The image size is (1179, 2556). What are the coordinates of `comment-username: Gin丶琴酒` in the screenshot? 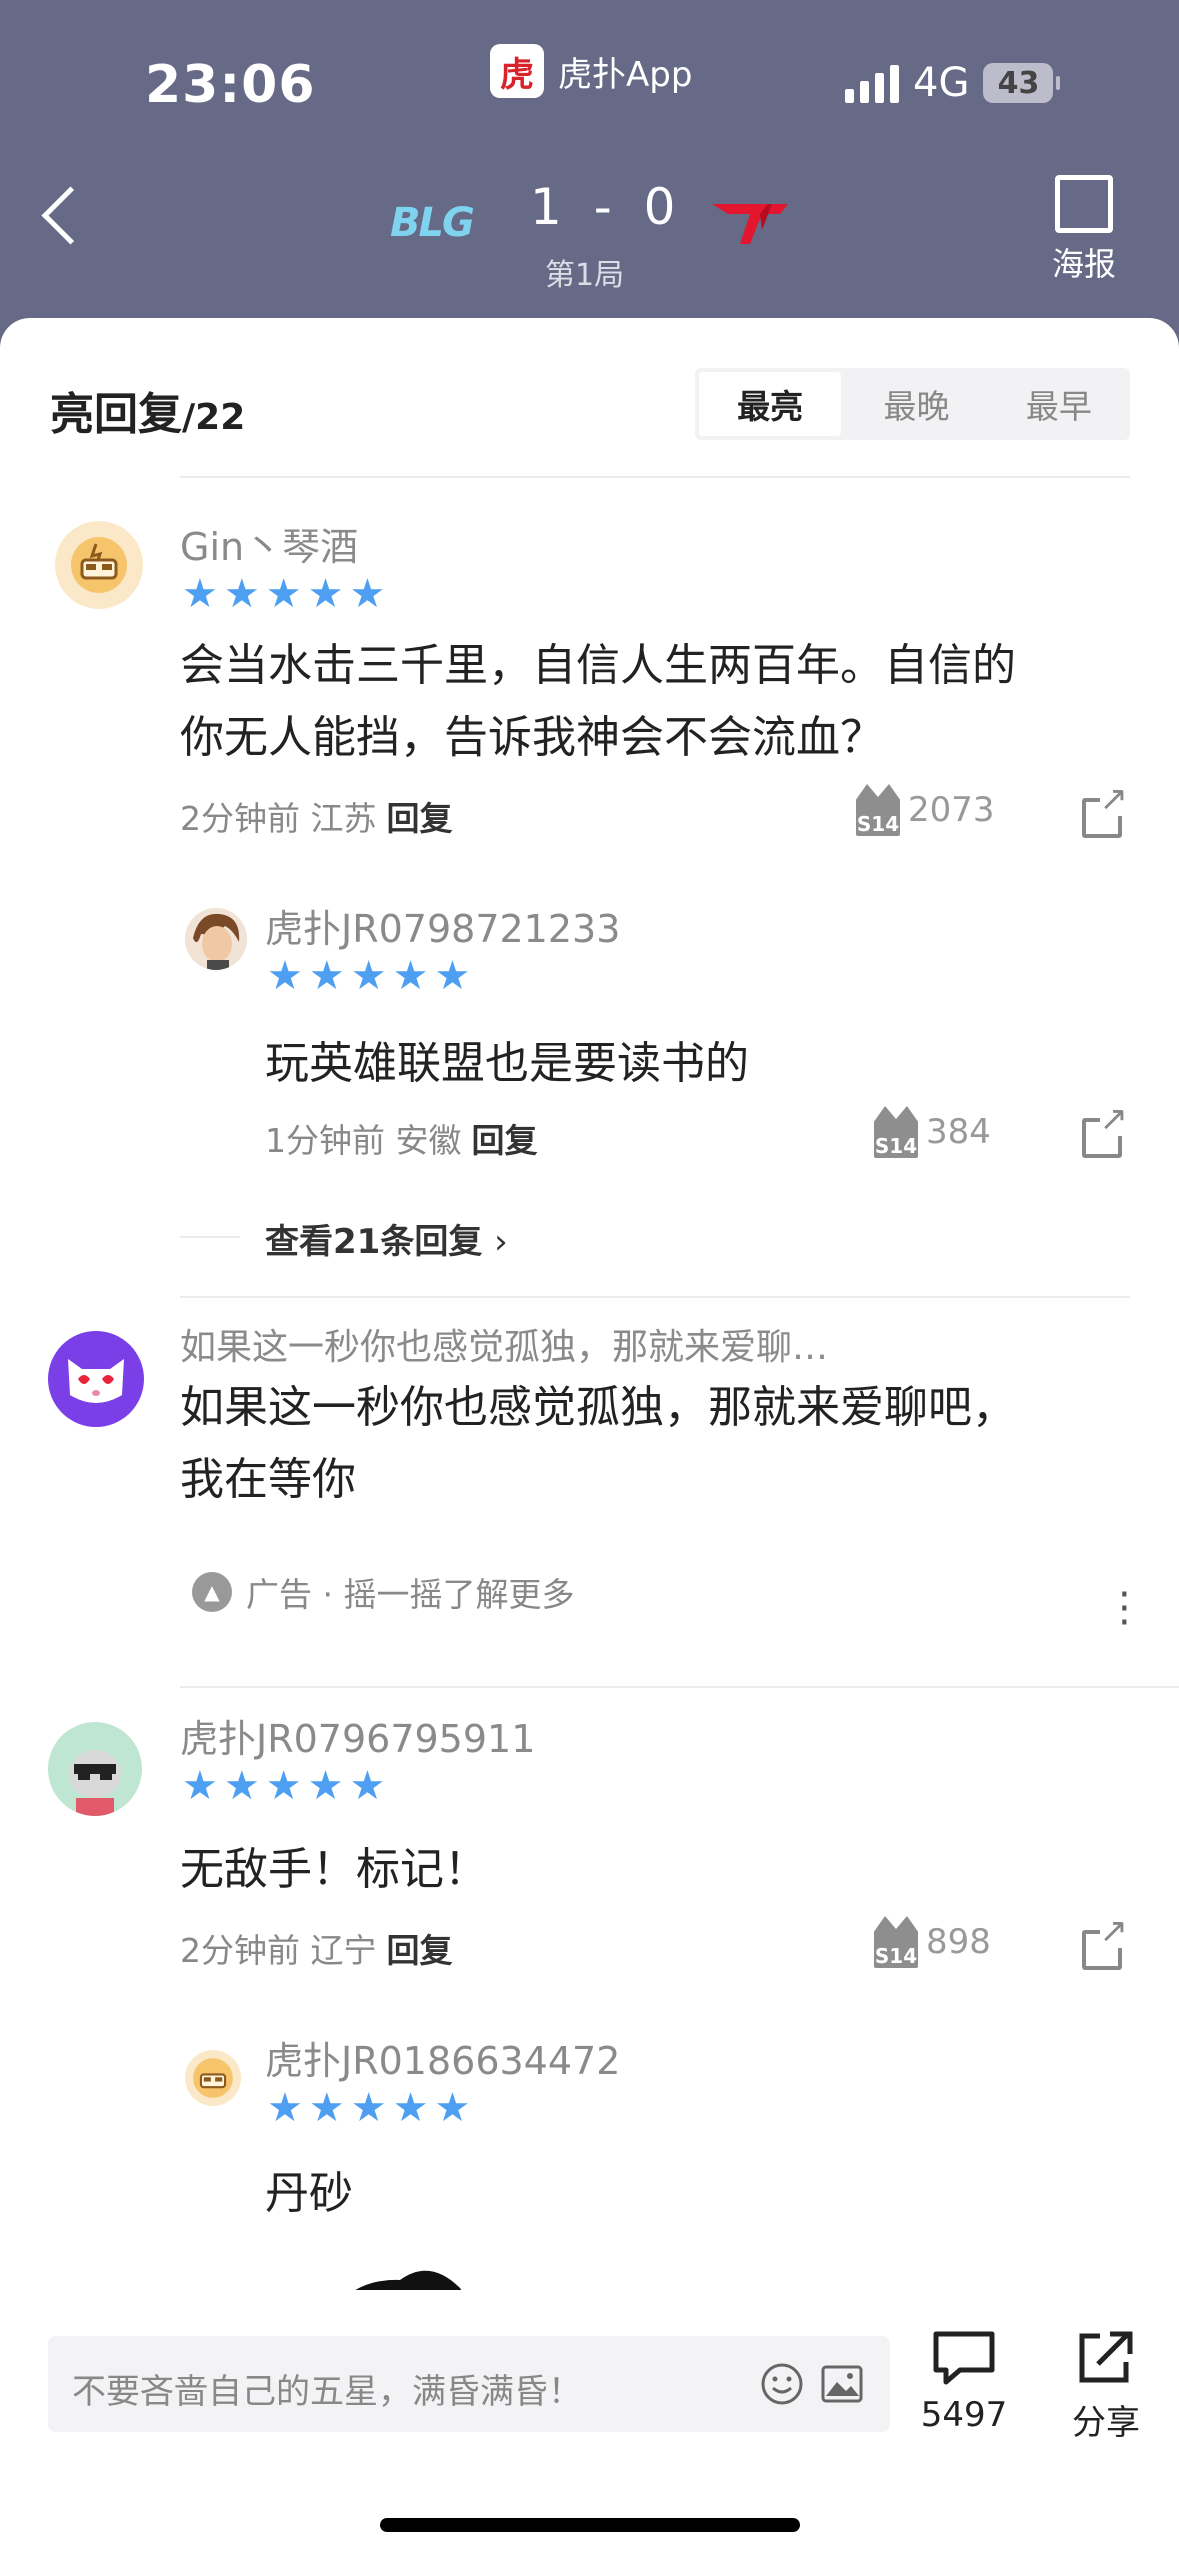 It's located at (269, 543).